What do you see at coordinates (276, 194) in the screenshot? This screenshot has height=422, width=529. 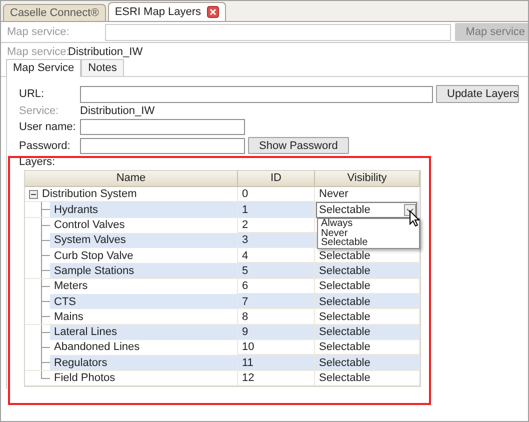 I see `table-cell: 0` at bounding box center [276, 194].